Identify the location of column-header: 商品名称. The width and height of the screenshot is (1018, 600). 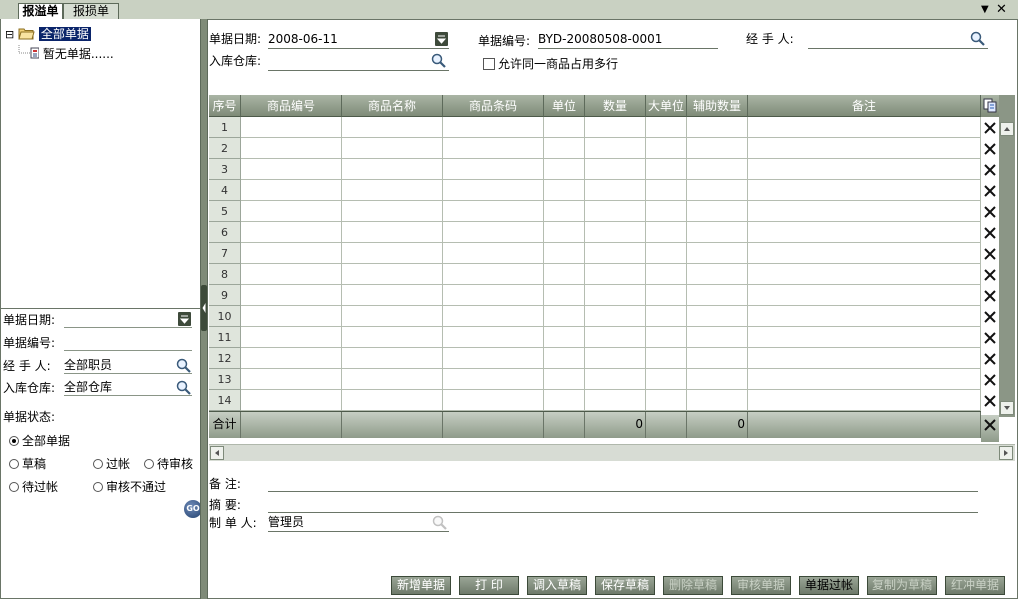
(392, 106).